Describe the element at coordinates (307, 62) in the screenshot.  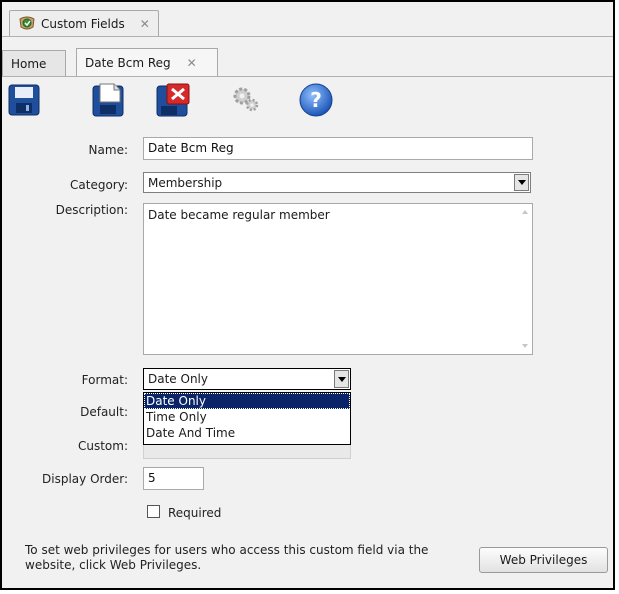
I see `inner-tab-bar: Home Date Bcm Reg ✕` at that location.